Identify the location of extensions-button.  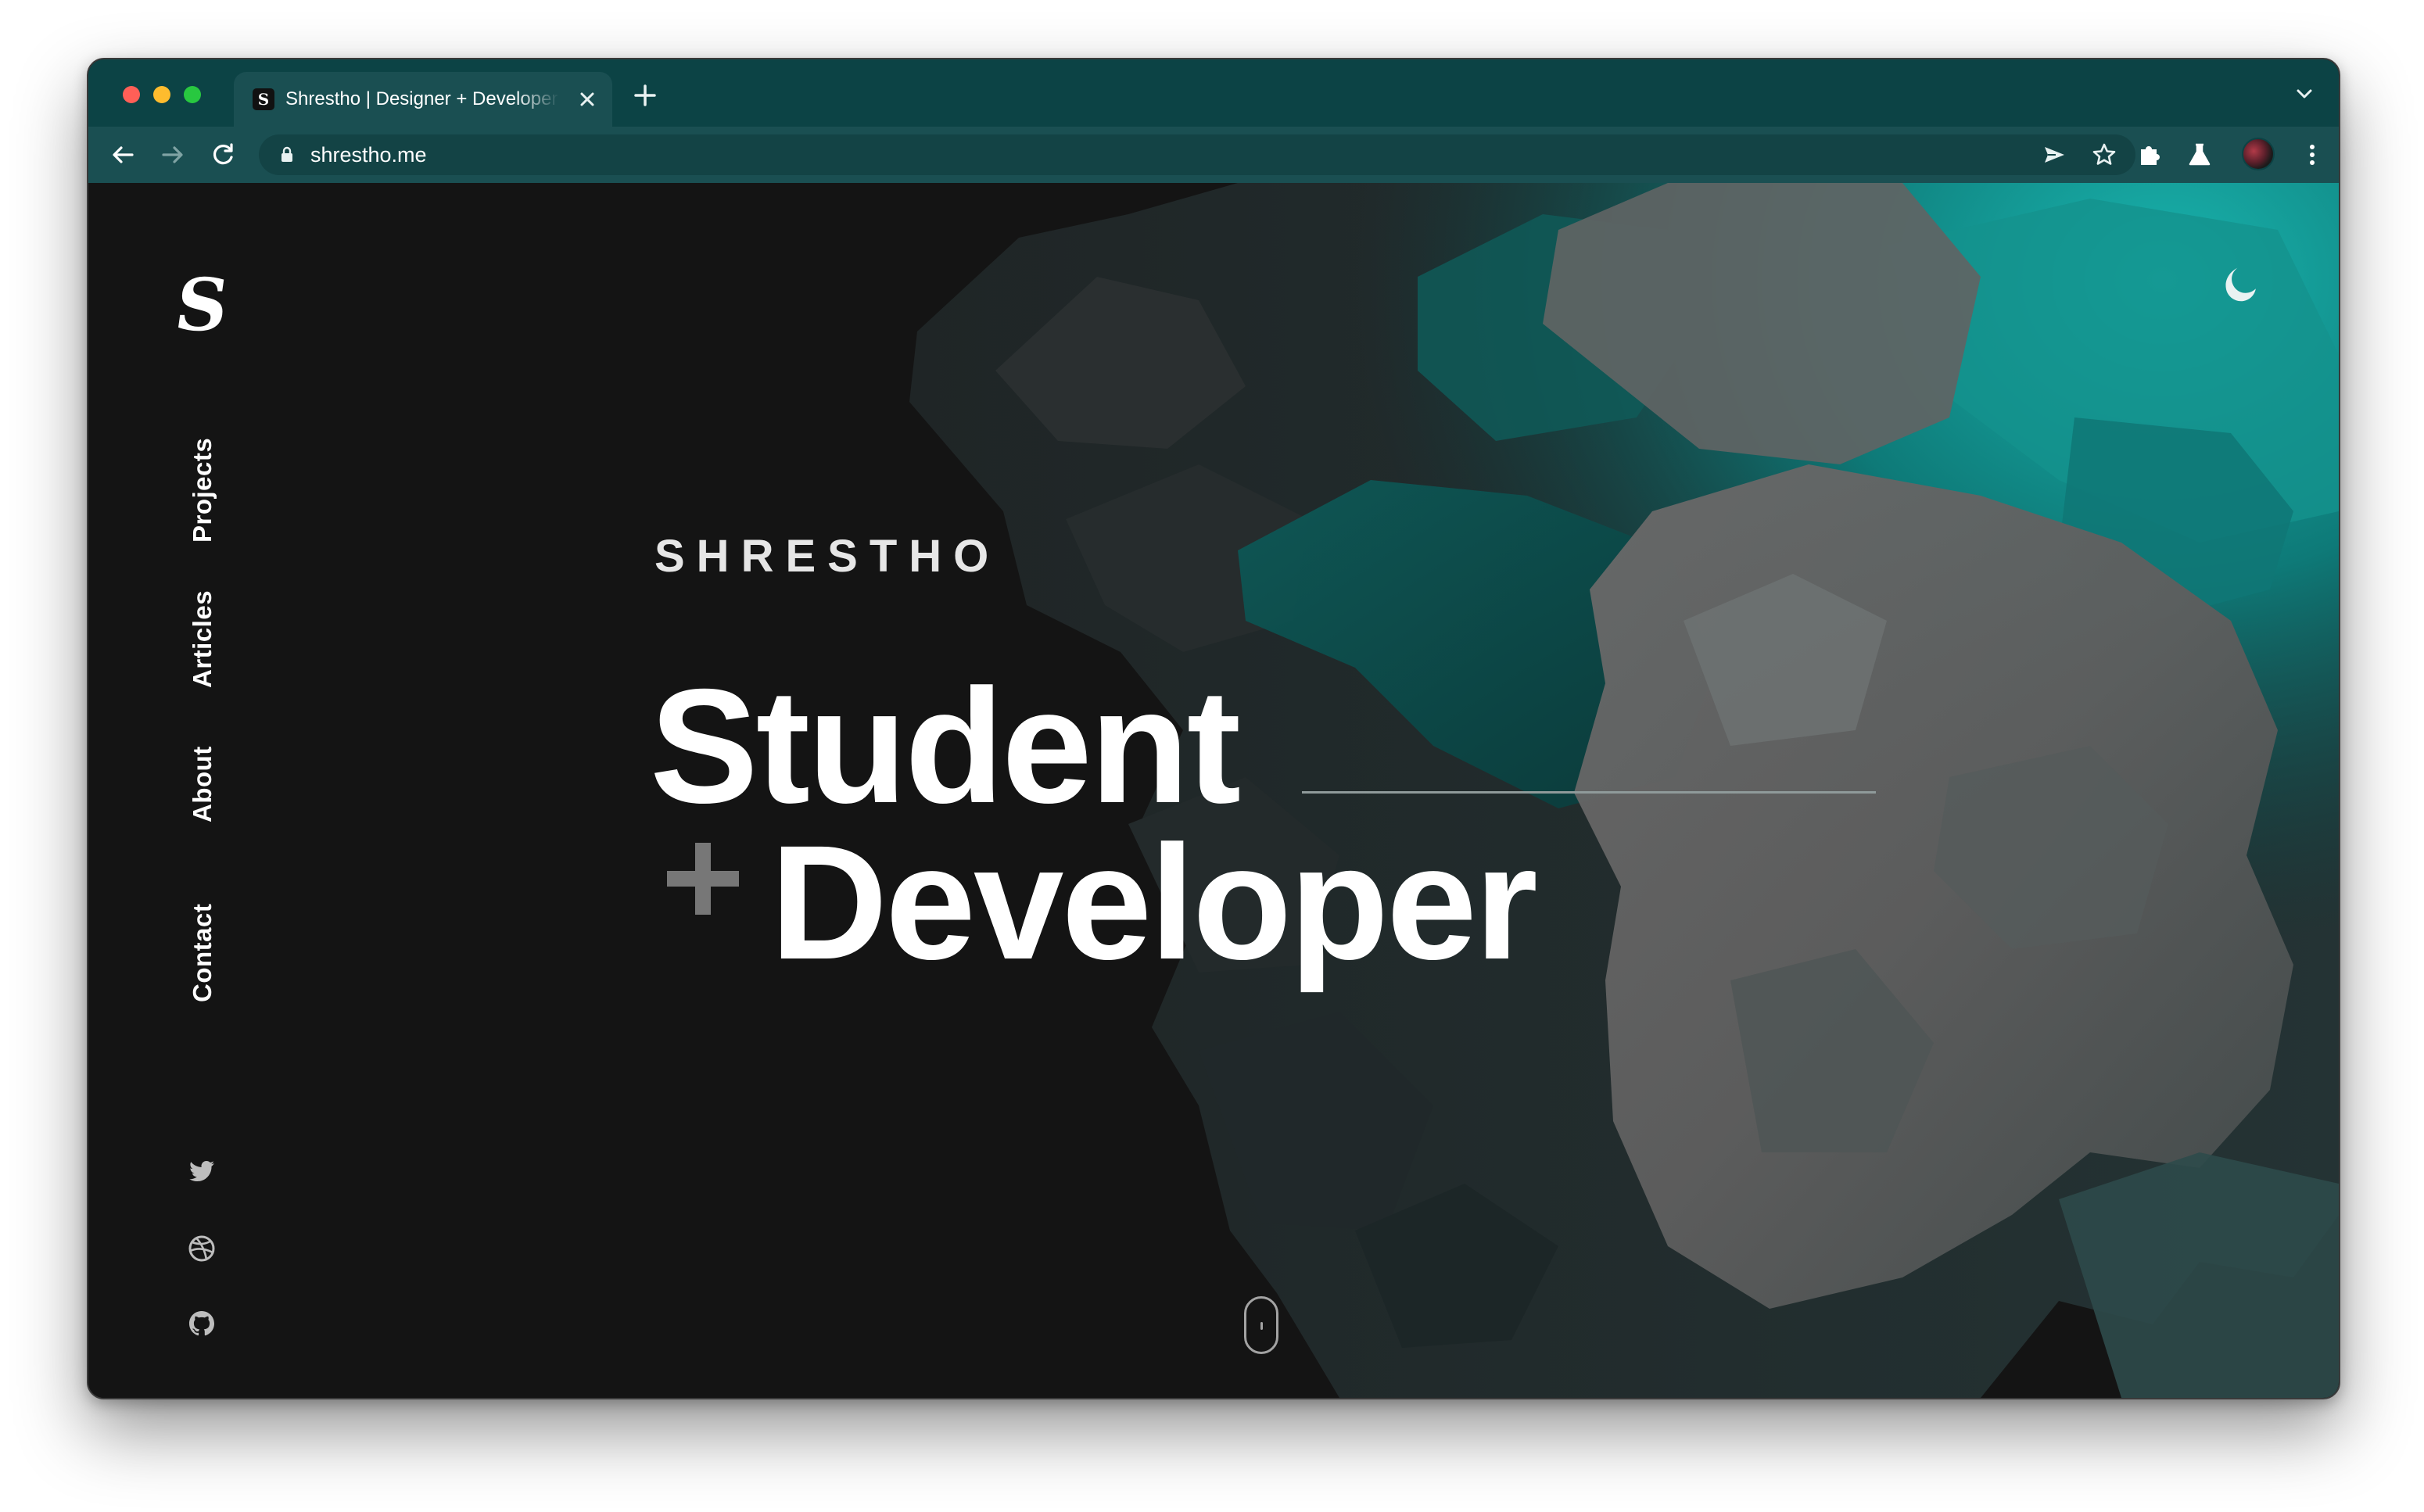
(2150, 154).